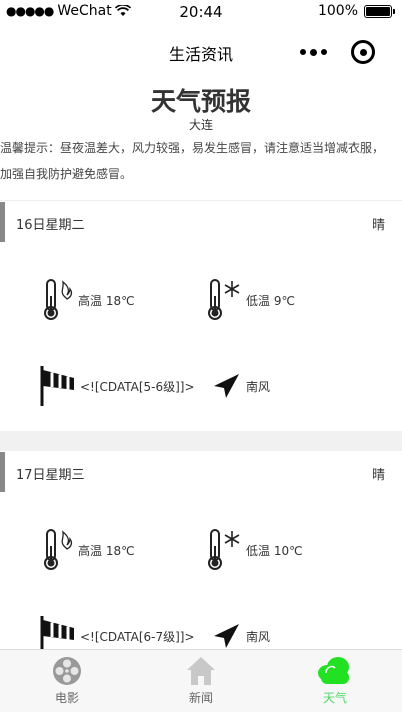 The height and width of the screenshot is (712, 402). Describe the element at coordinates (200, 698) in the screenshot. I see `tab-label: 新闻` at that location.